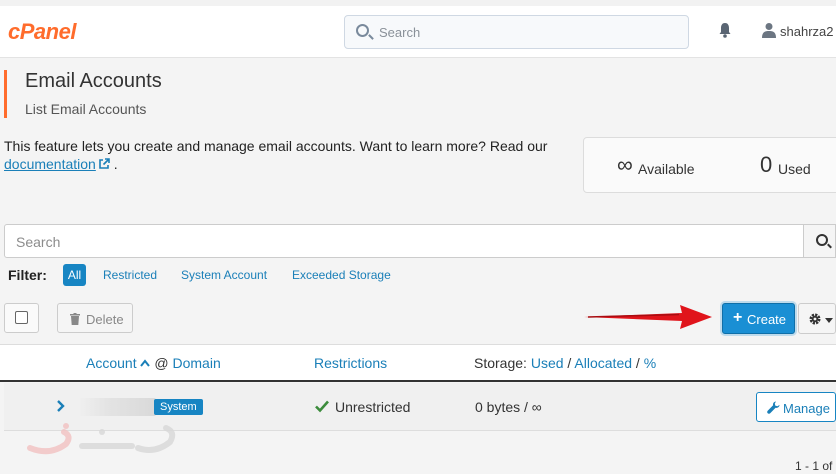 The width and height of the screenshot is (836, 474). What do you see at coordinates (86, 109) in the screenshot?
I see `page-subtitle: List Email Accounts` at bounding box center [86, 109].